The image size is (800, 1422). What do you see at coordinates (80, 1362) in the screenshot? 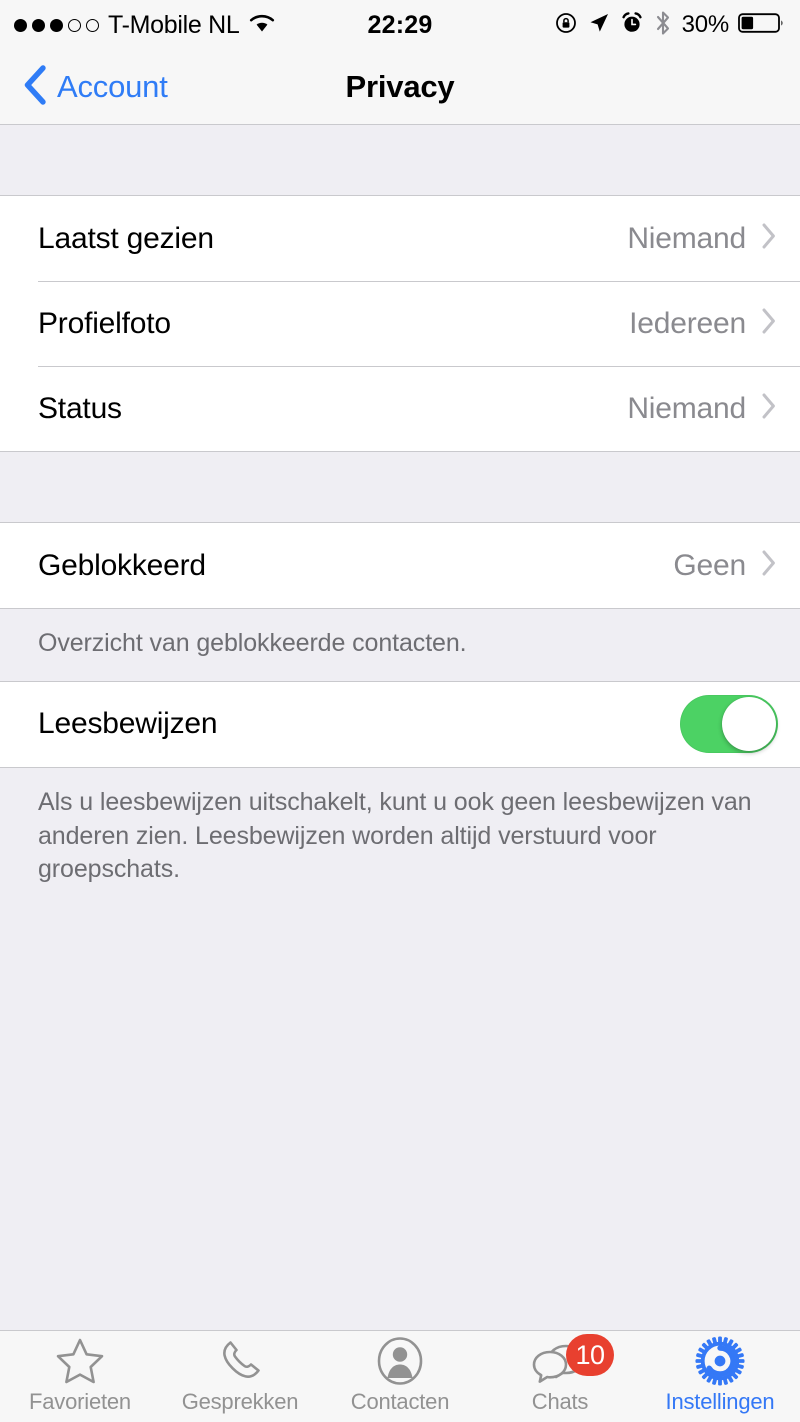
I see `star-icon` at bounding box center [80, 1362].